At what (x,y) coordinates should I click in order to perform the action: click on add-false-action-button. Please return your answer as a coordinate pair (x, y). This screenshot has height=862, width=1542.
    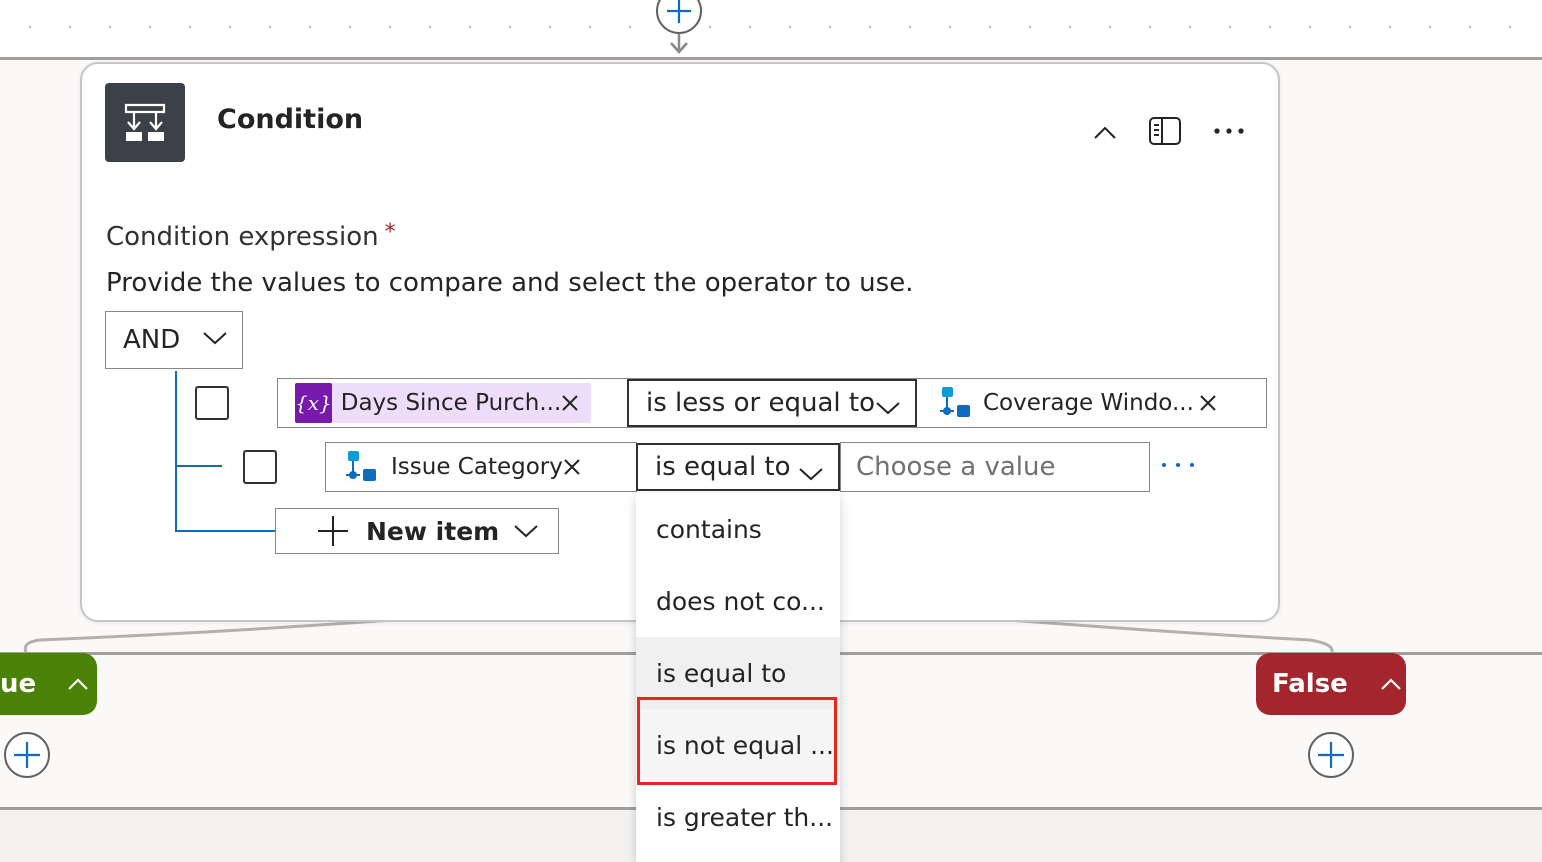
    Looking at the image, I should click on (1331, 755).